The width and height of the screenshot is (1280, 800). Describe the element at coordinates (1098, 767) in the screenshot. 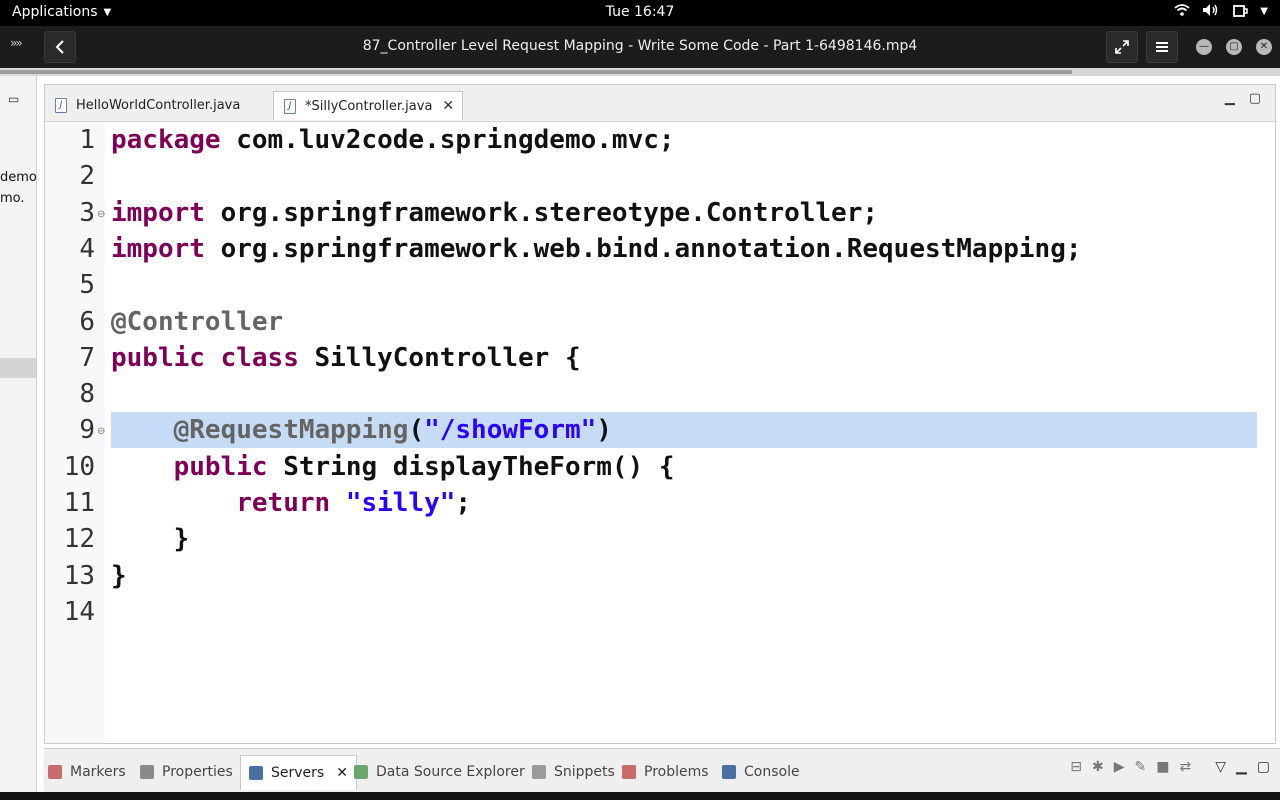

I see `debug-icon: ✱` at that location.